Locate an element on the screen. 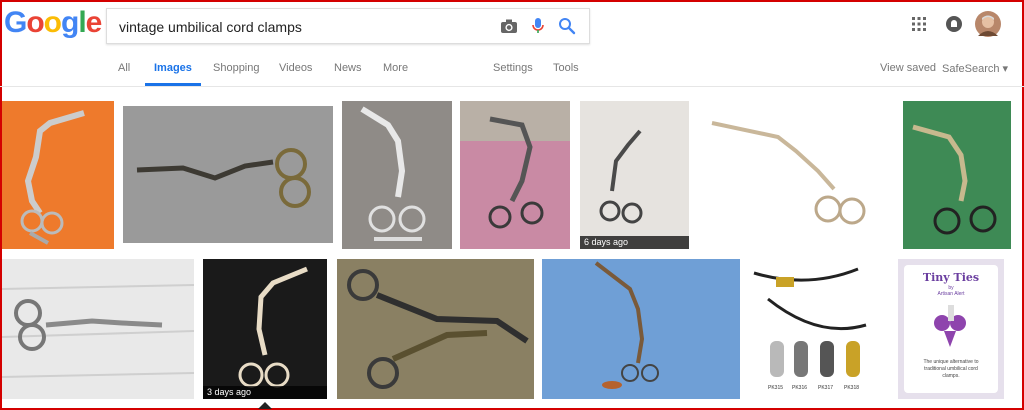  tab-videos: Videos is located at coordinates (295, 68).